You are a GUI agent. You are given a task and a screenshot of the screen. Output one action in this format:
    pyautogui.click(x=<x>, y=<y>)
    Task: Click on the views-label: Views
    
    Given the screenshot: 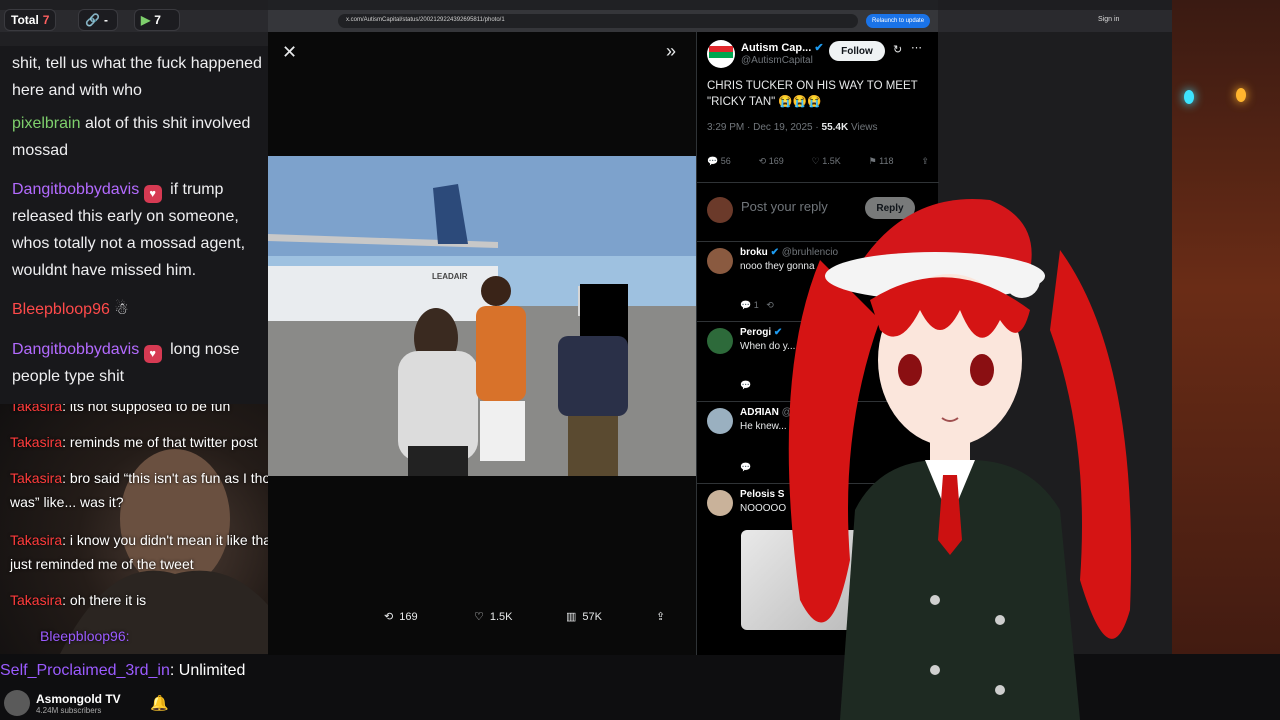 What is the action you would take?
    pyautogui.click(x=864, y=127)
    